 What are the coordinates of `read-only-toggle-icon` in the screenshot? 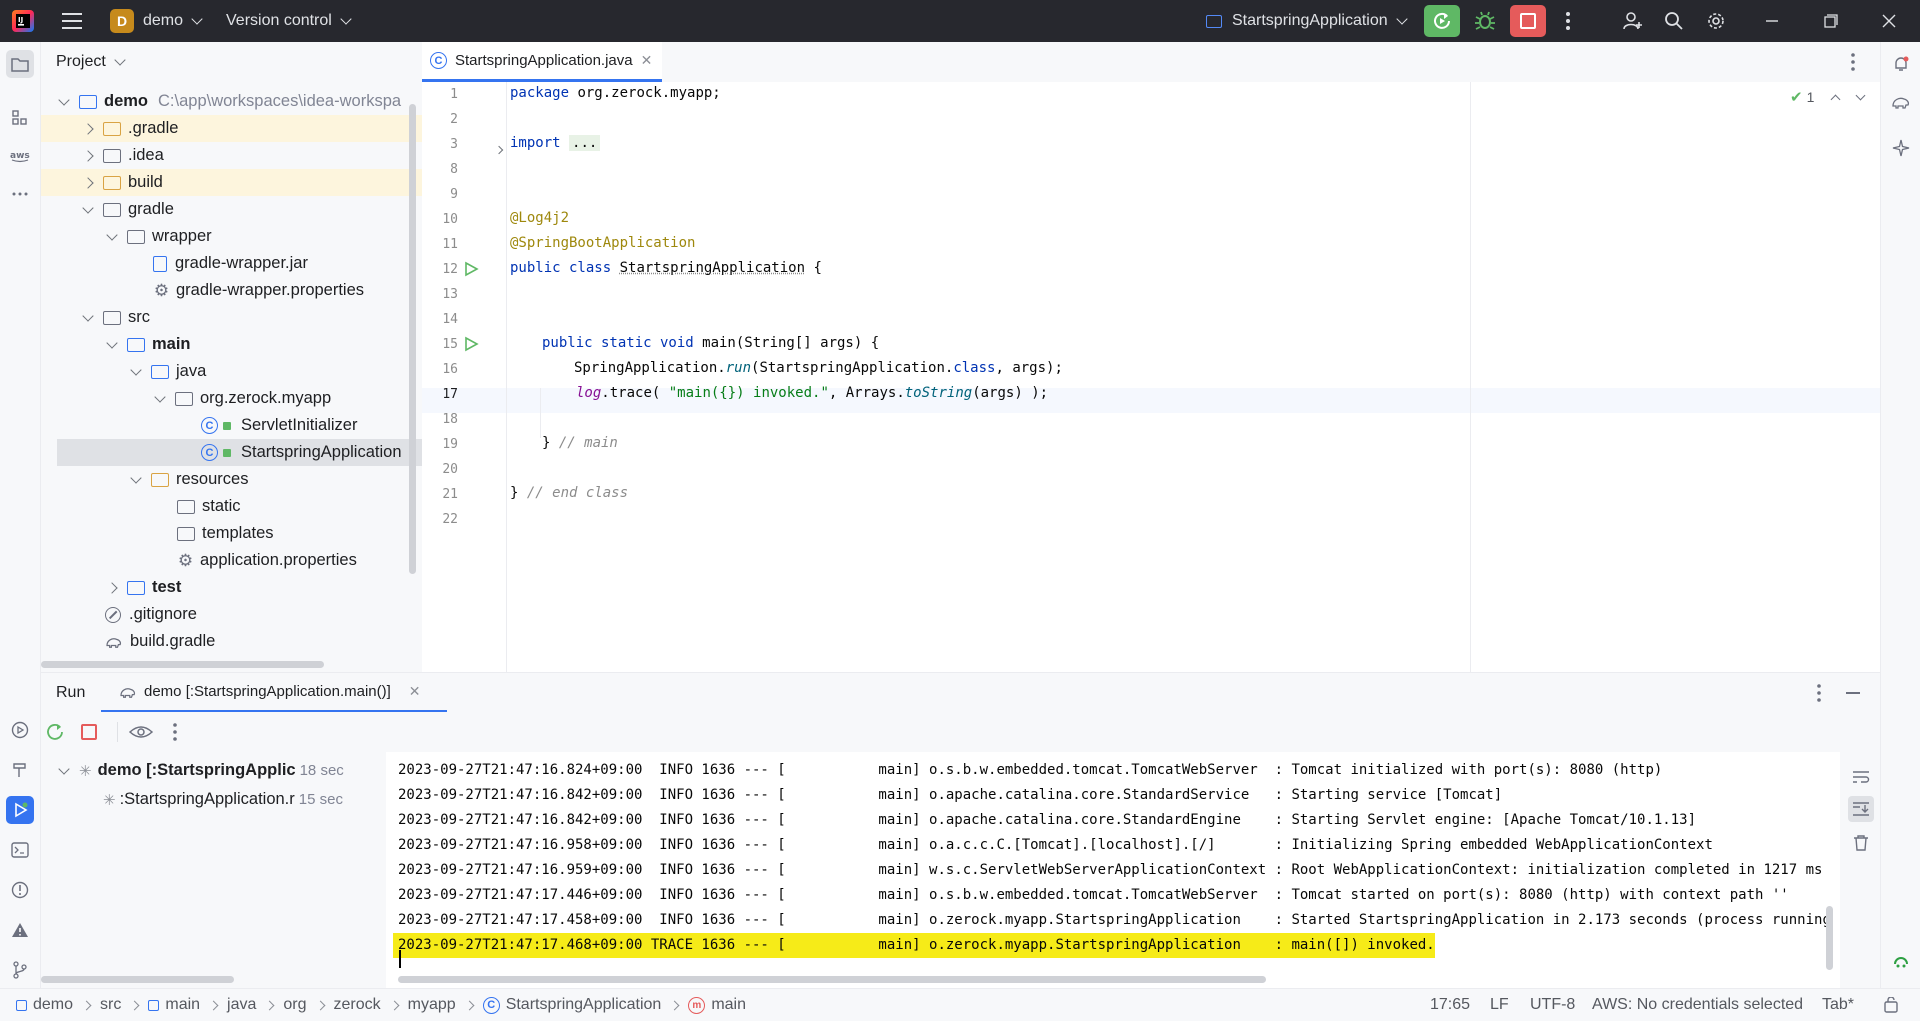 It's located at (1891, 1005).